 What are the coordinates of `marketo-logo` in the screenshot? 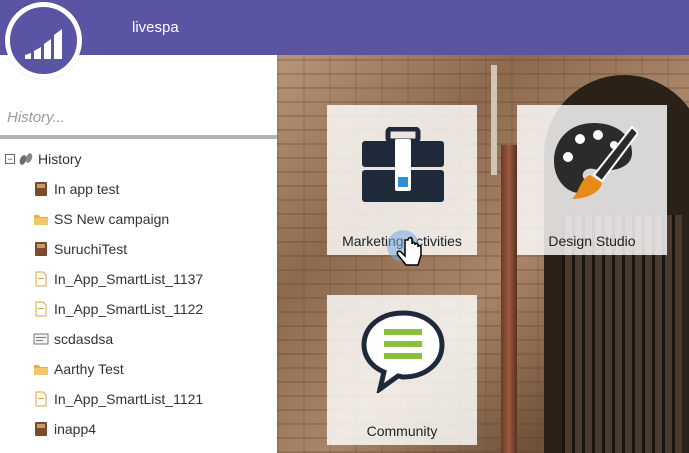 It's located at (43, 40).